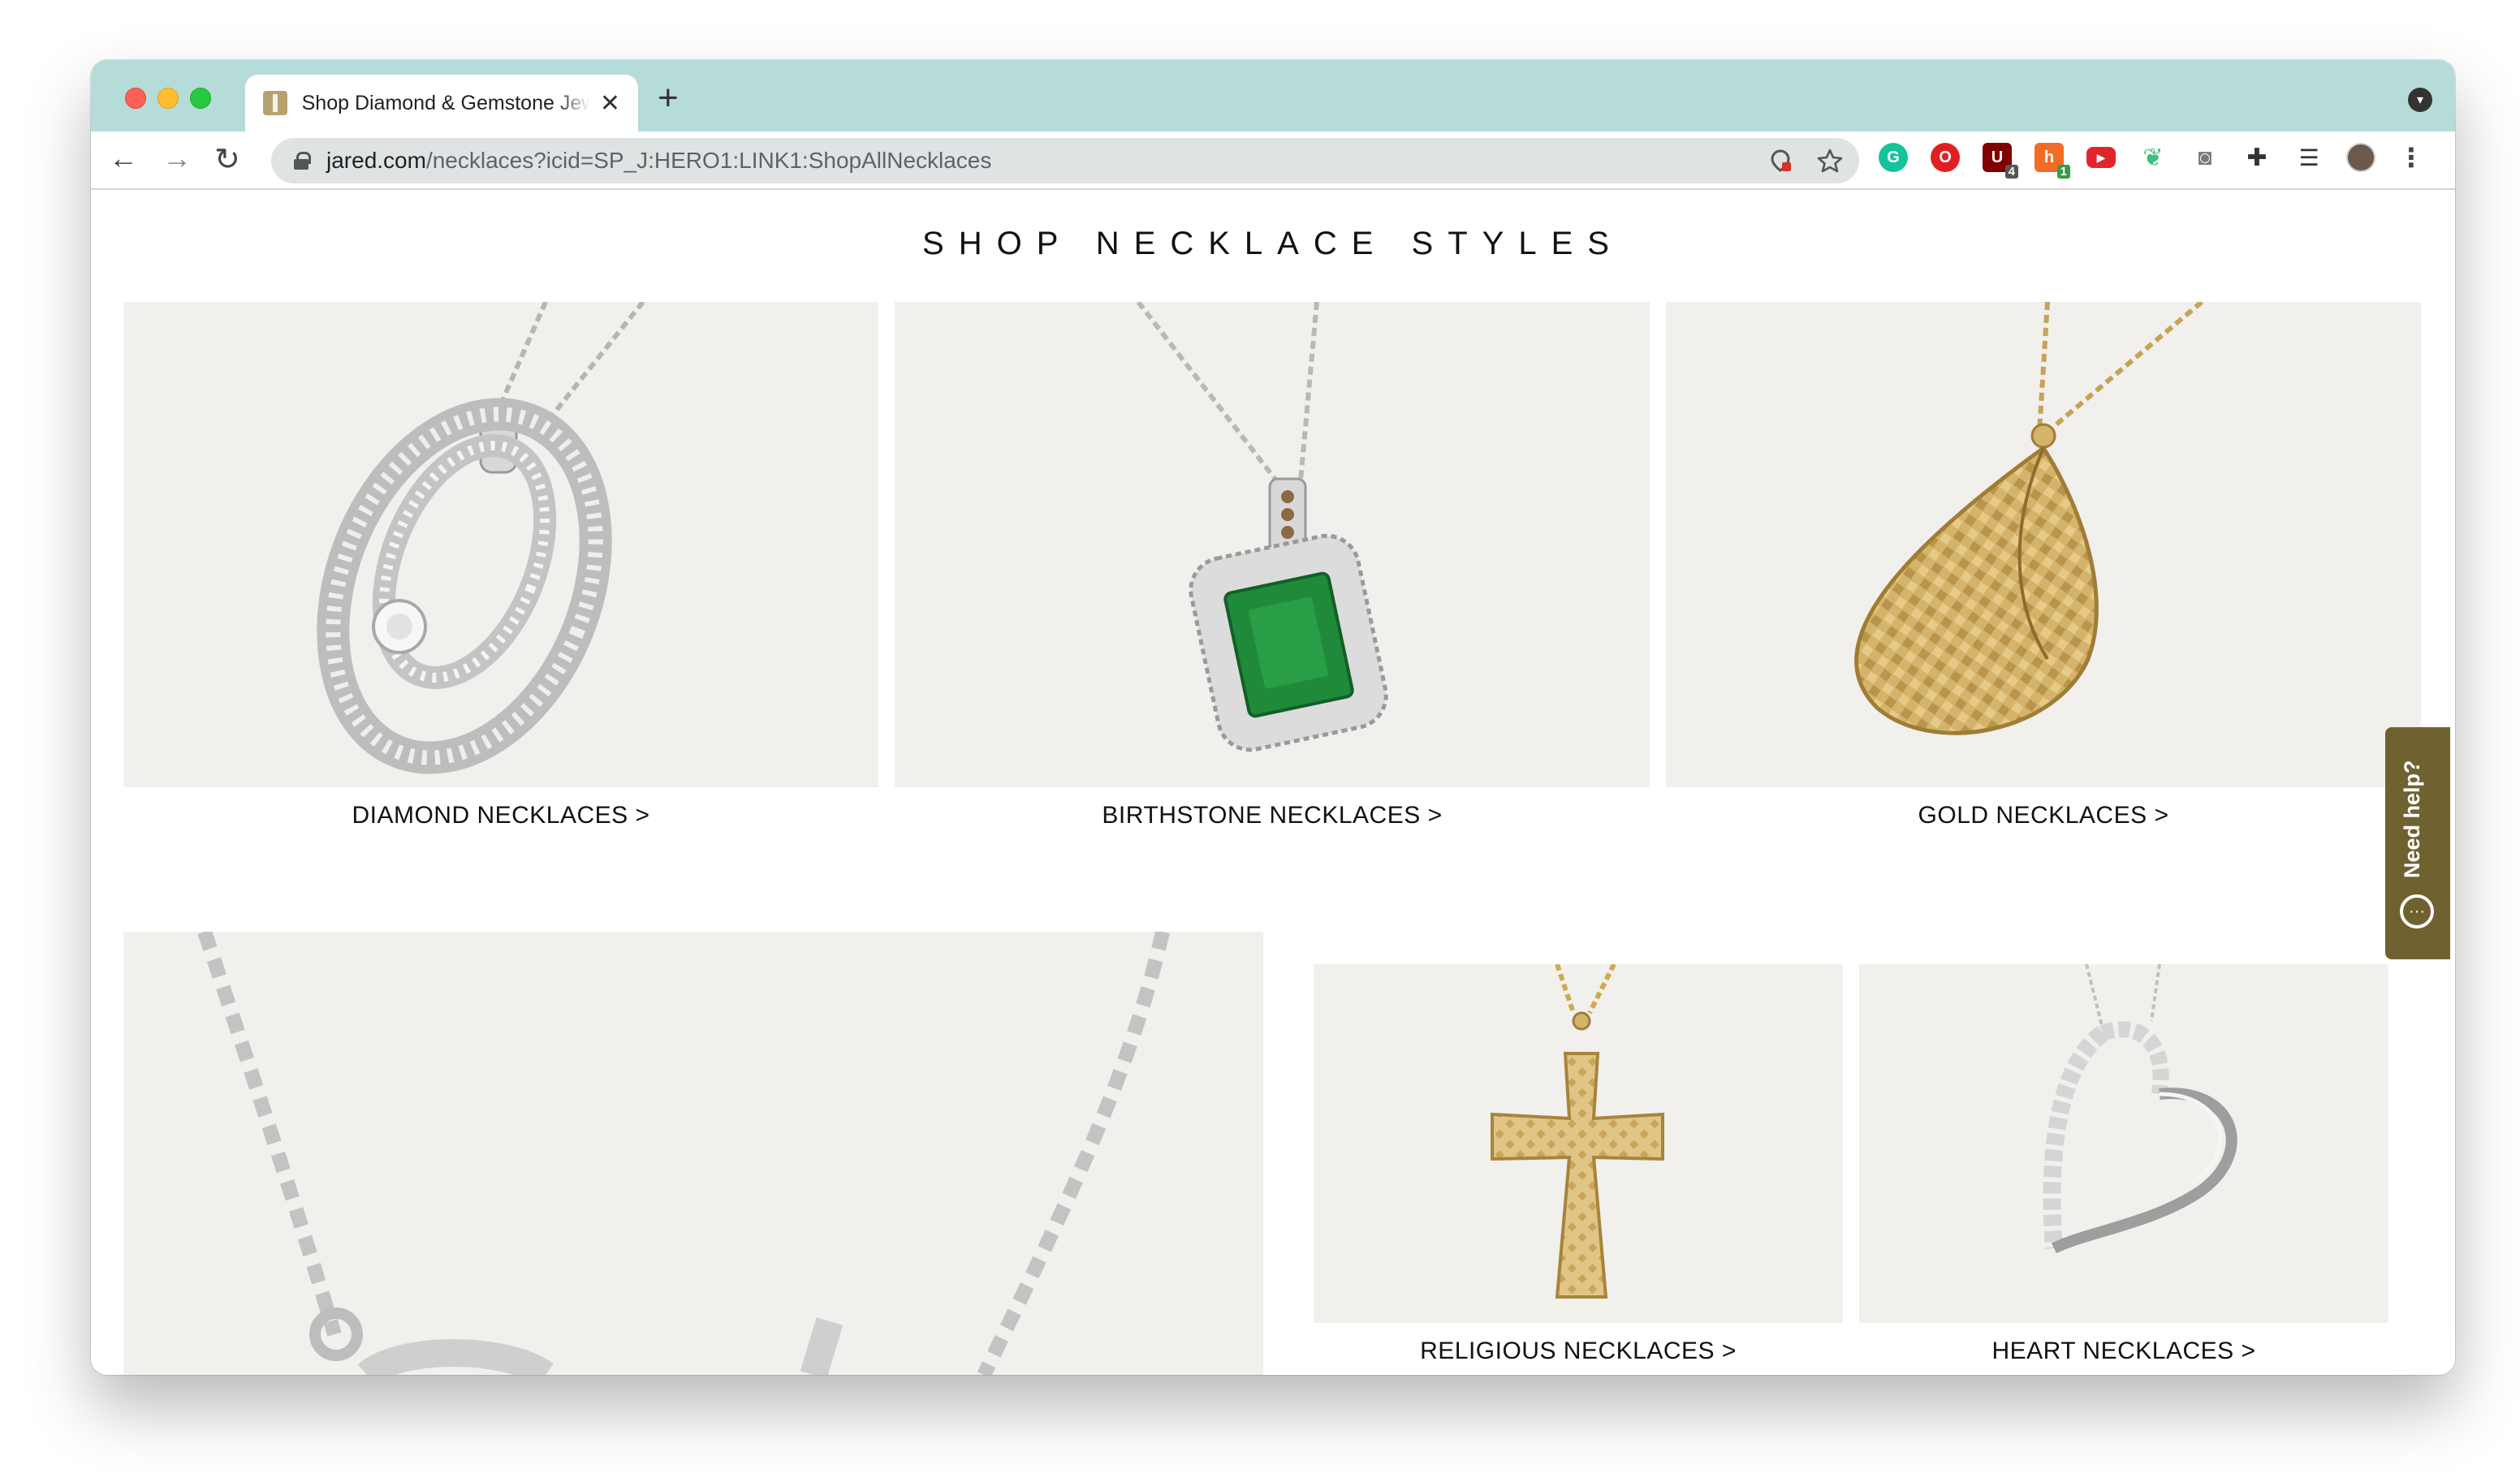 The image size is (2520, 1482). Describe the element at coordinates (2412, 819) in the screenshot. I see `need-help-label: Need help?` at that location.